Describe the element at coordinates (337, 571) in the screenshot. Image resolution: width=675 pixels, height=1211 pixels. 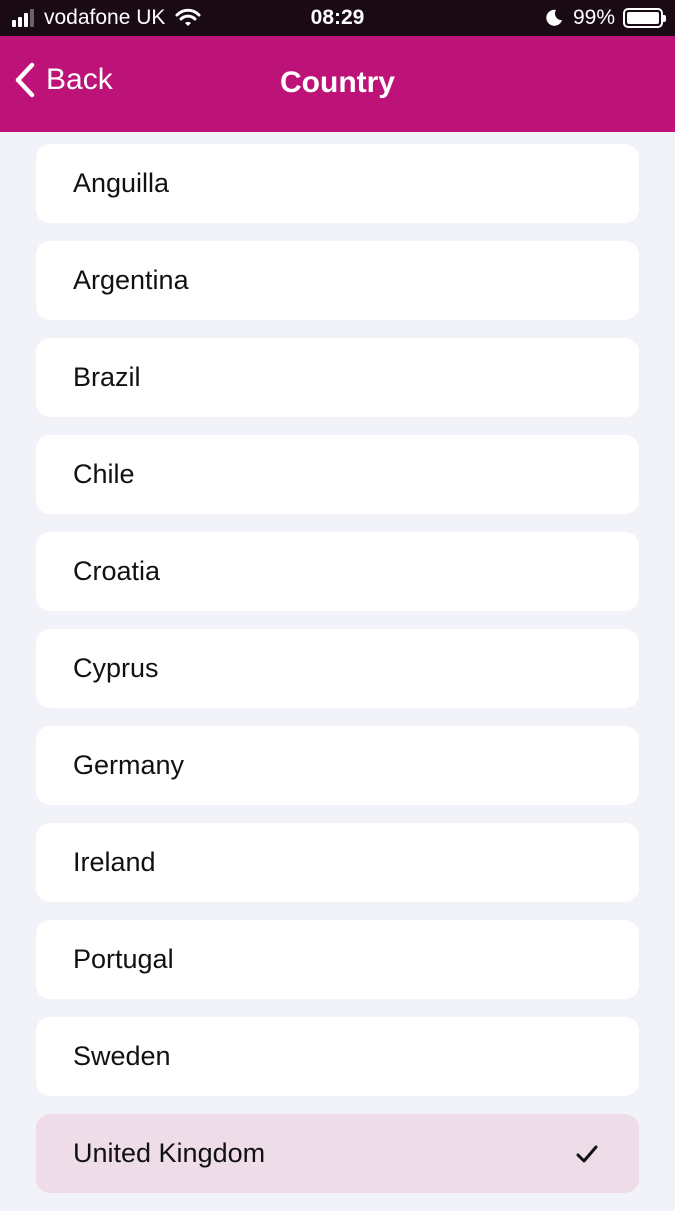
I see `country-row-croatia: Croatia` at that location.